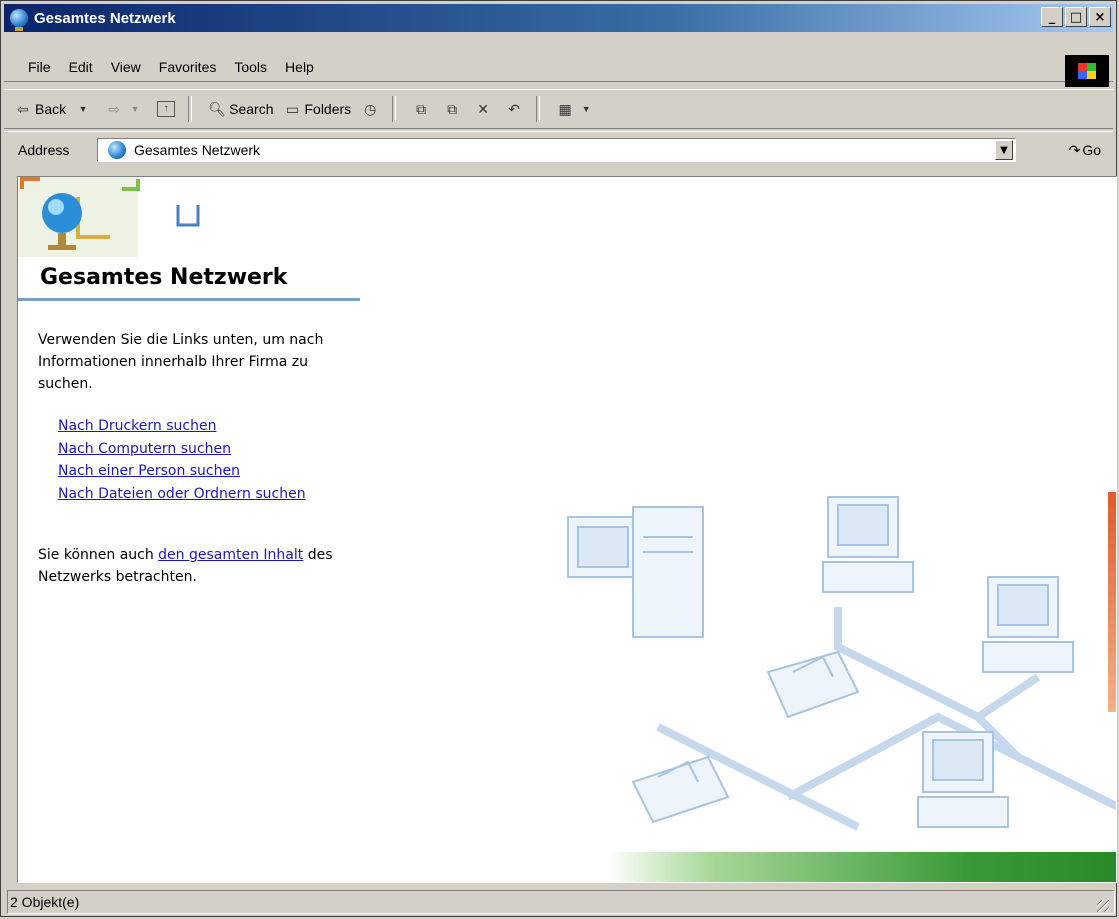 The width and height of the screenshot is (1119, 919). Describe the element at coordinates (1112, 602) in the screenshot. I see `orange-accent-edge` at that location.